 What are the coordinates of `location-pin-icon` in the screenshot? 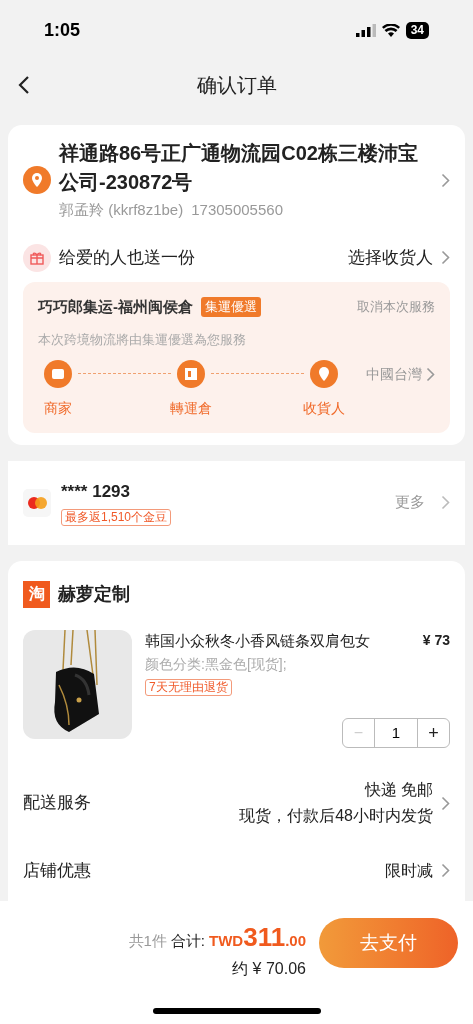 It's located at (37, 180).